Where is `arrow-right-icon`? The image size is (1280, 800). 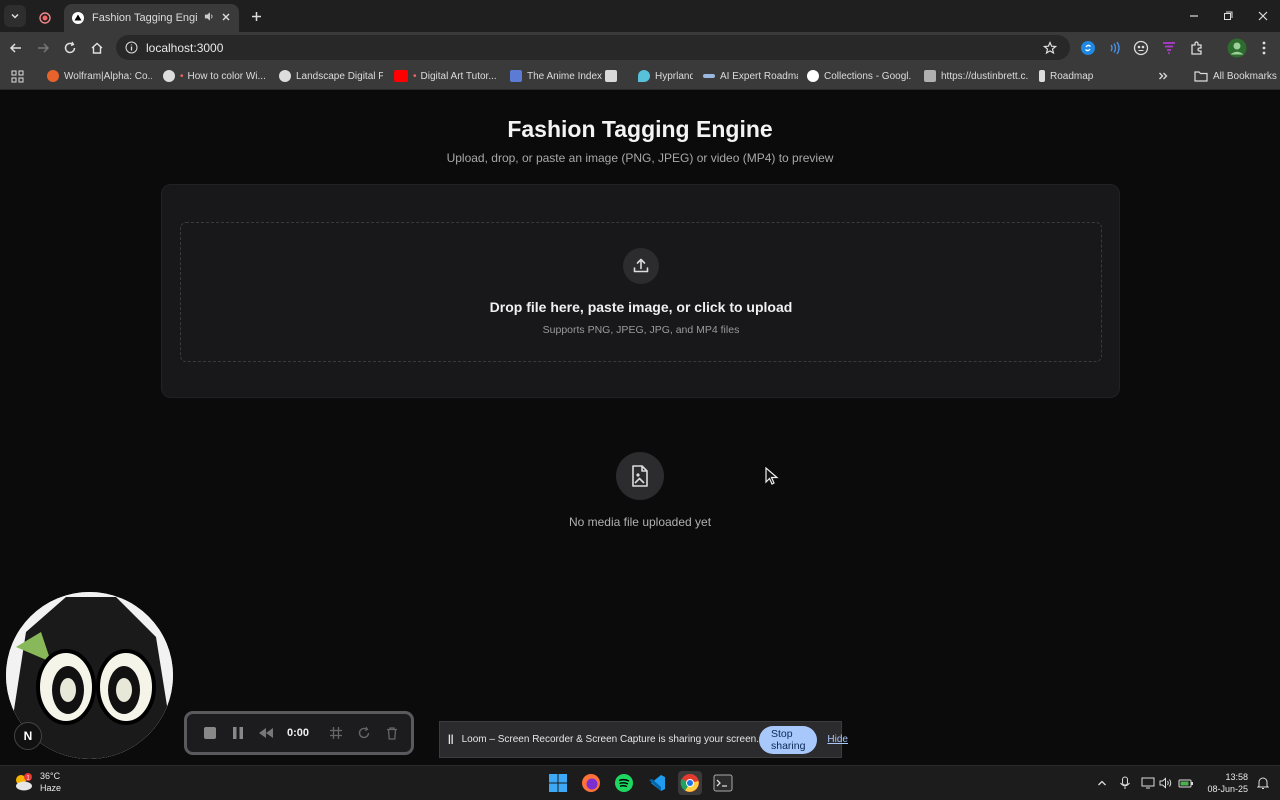 arrow-right-icon is located at coordinates (44, 48).